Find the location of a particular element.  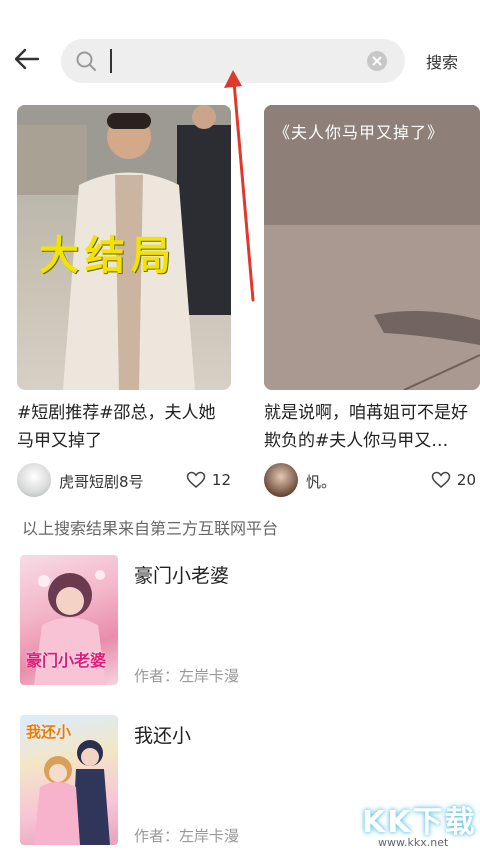

result-title: 我还小 is located at coordinates (162, 734).